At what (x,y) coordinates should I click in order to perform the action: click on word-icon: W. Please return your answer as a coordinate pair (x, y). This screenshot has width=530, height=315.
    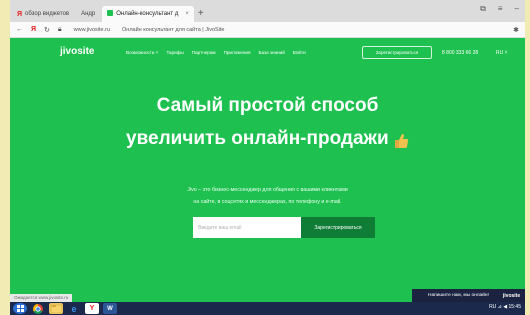
    Looking at the image, I should click on (110, 308).